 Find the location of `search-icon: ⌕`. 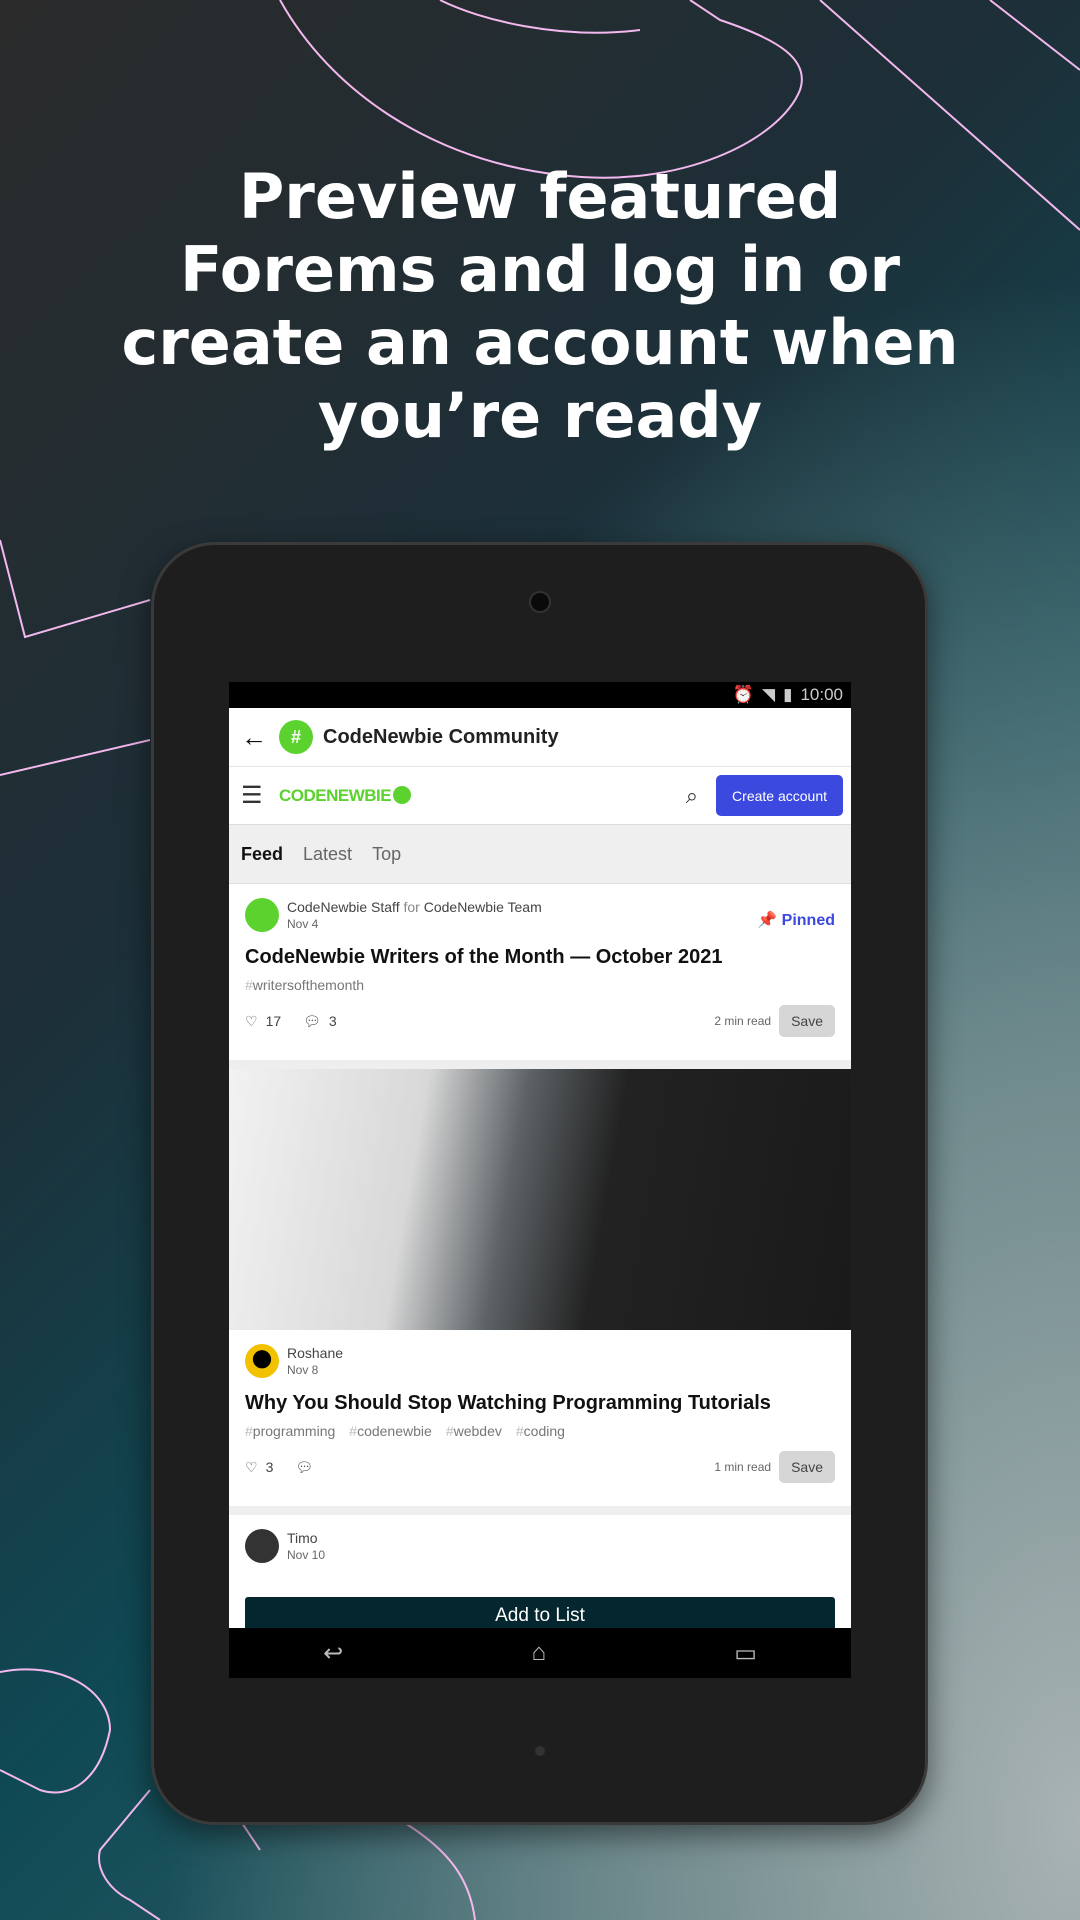

search-icon: ⌕ is located at coordinates (692, 796).